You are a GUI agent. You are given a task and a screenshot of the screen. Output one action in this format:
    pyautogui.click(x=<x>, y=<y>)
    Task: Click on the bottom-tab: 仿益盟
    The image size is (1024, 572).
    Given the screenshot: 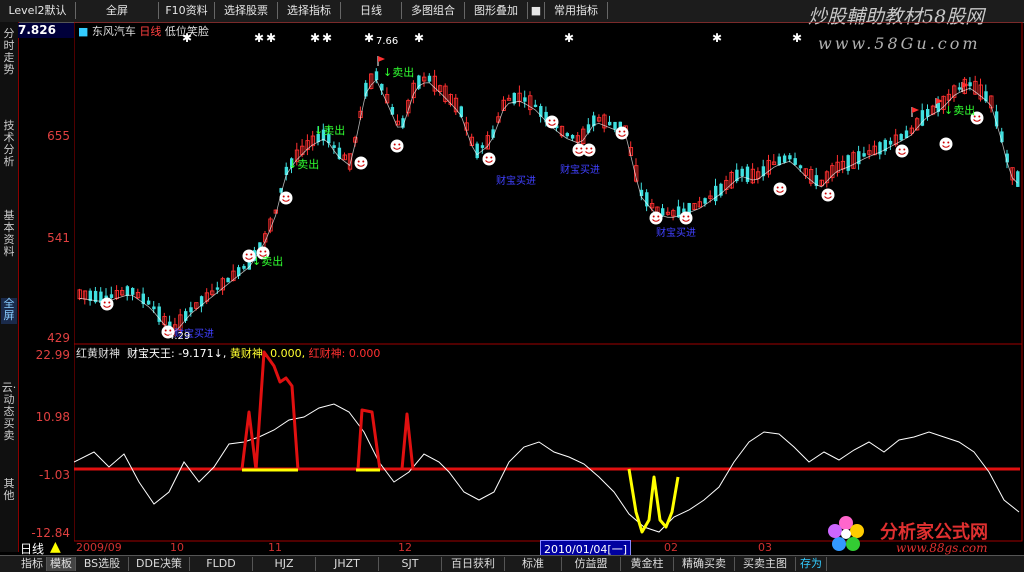 What is the action you would take?
    pyautogui.click(x=591, y=564)
    